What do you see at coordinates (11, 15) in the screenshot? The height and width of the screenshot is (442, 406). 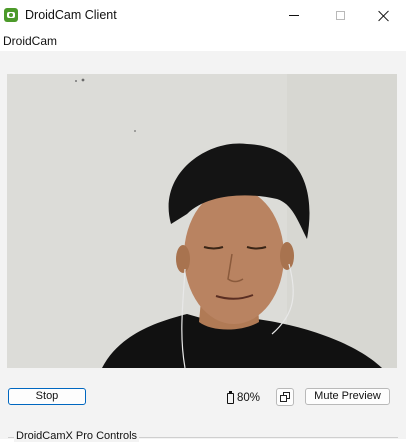 I see `droidcam-app-icon` at bounding box center [11, 15].